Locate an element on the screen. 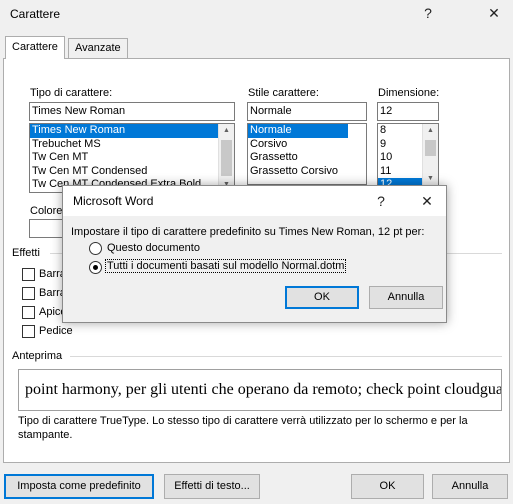 The height and width of the screenshot is (504, 513). font-list-item: Tw Cen MT is located at coordinates (132, 158).